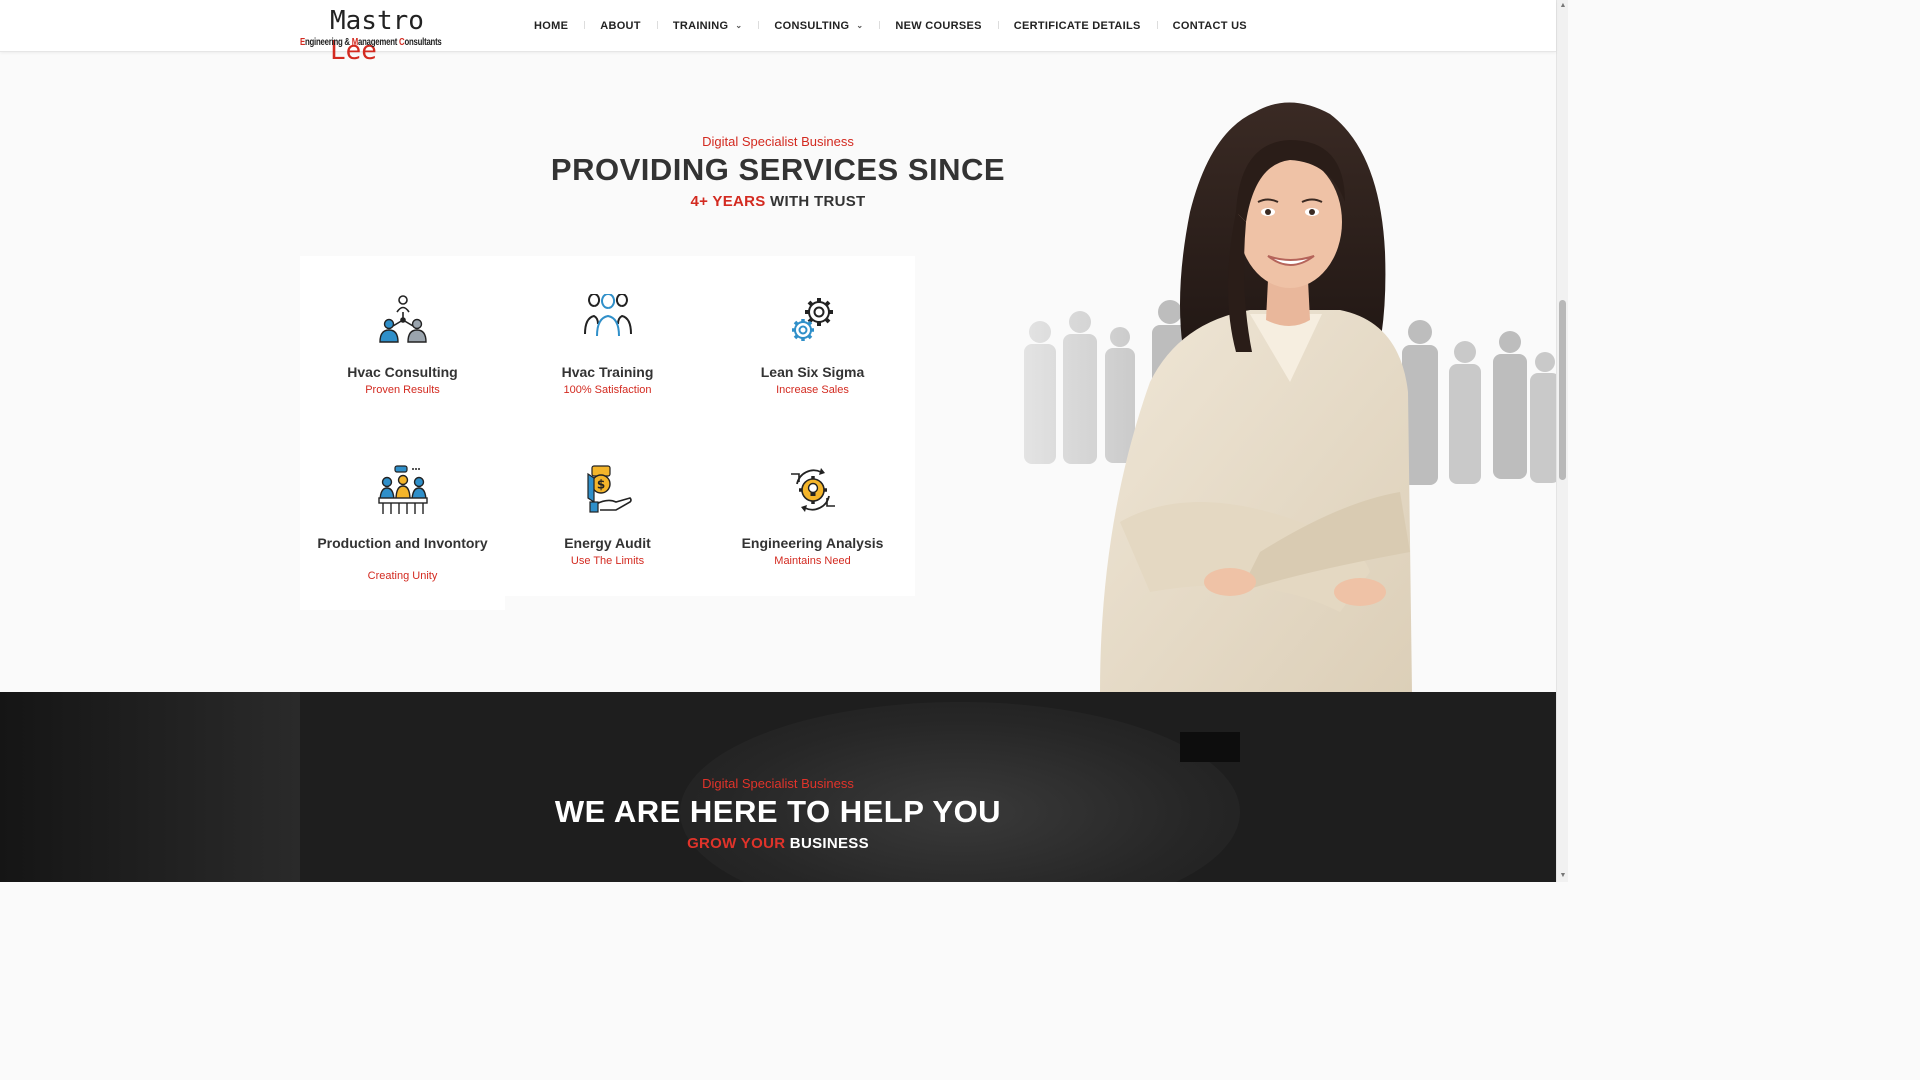  What do you see at coordinates (371, 42) in the screenshot?
I see `logo-tagline: Engineering & Management Consultants` at bounding box center [371, 42].